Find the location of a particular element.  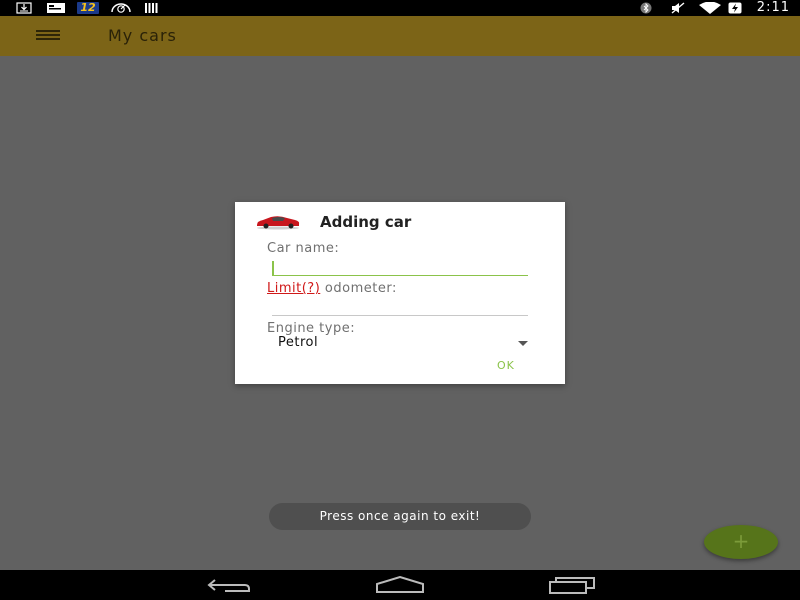

battery-charging-icon is located at coordinates (735, 8).